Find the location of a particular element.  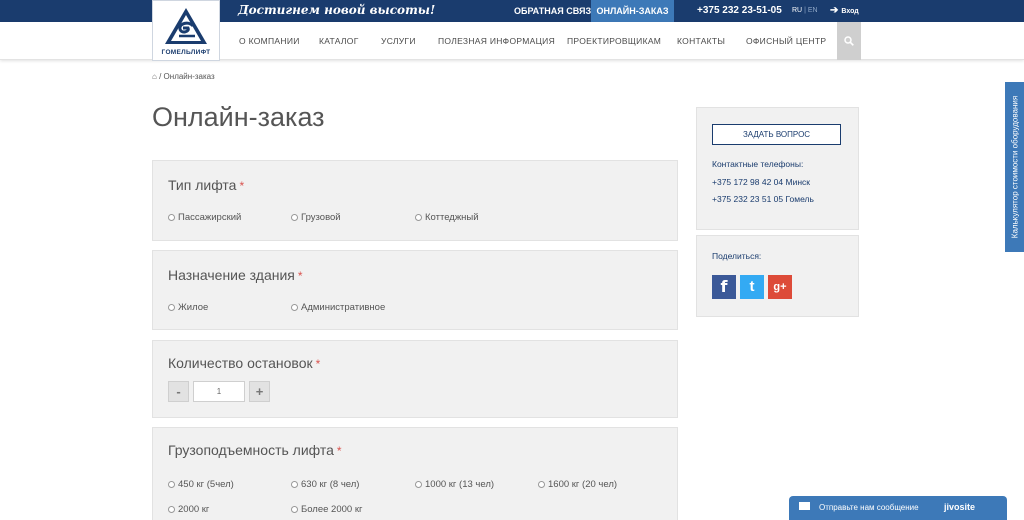

lift-type-passenger: Пассажирский is located at coordinates (204, 217).